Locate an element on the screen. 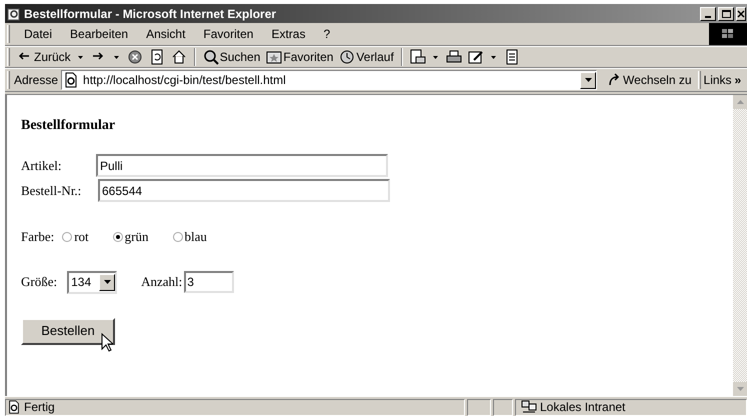 The width and height of the screenshot is (747, 416). menu-item: Favoriten is located at coordinates (228, 34).